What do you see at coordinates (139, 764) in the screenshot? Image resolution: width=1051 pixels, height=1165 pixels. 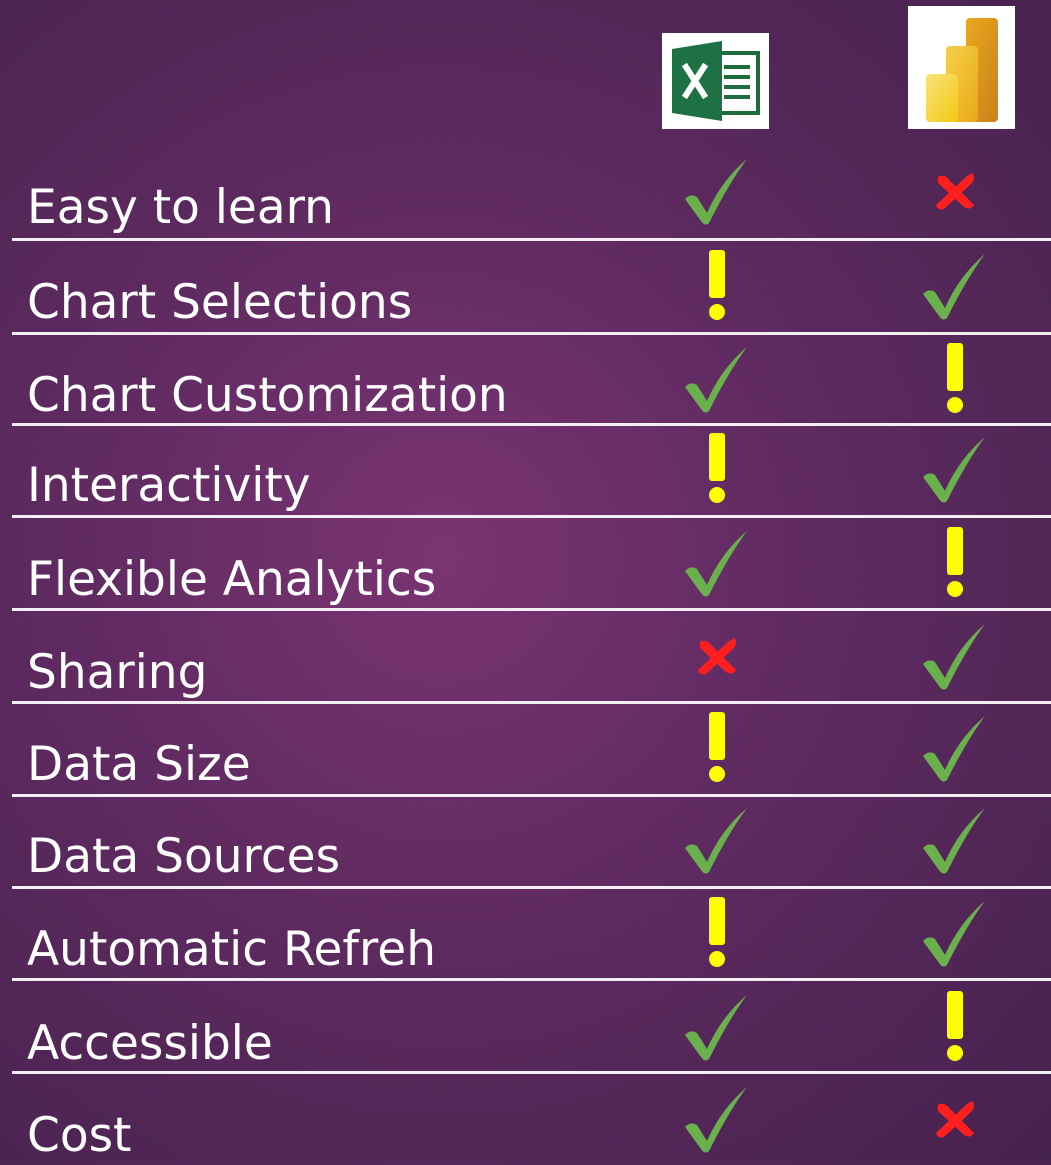 I see `feature-label: Data Size` at bounding box center [139, 764].